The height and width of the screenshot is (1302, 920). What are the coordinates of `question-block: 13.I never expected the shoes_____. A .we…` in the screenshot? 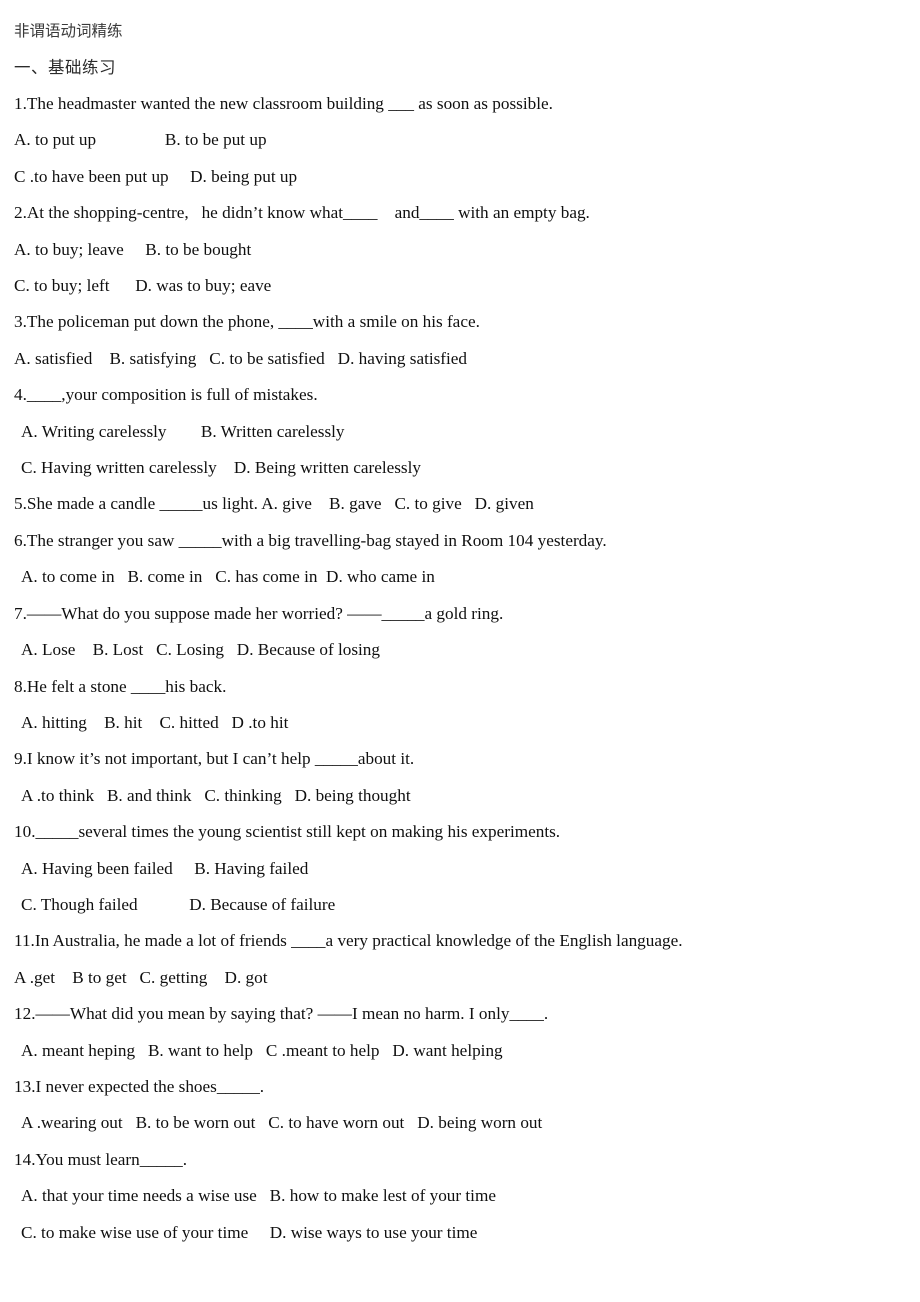 It's located at (467, 1105).